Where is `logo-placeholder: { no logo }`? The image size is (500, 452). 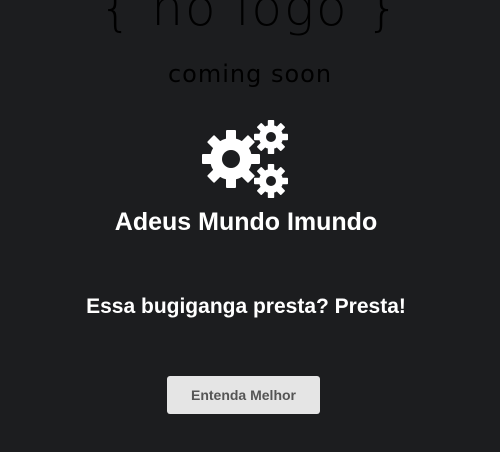
logo-placeholder: { no logo } is located at coordinates (250, 18).